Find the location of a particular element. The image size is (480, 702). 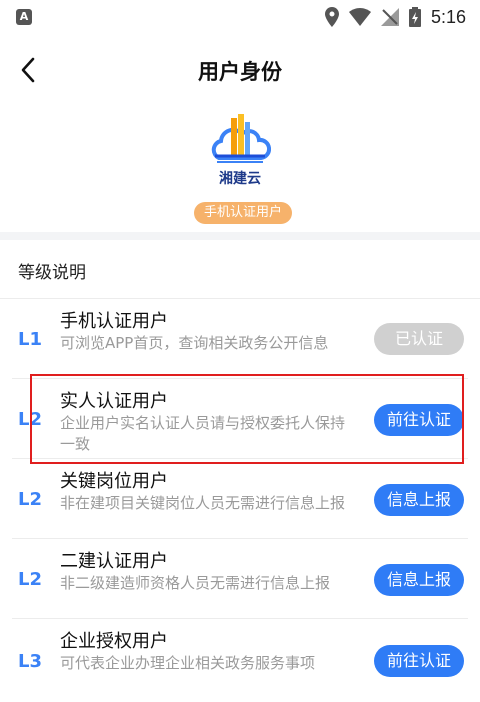

wifi-icon is located at coordinates (359, 17).